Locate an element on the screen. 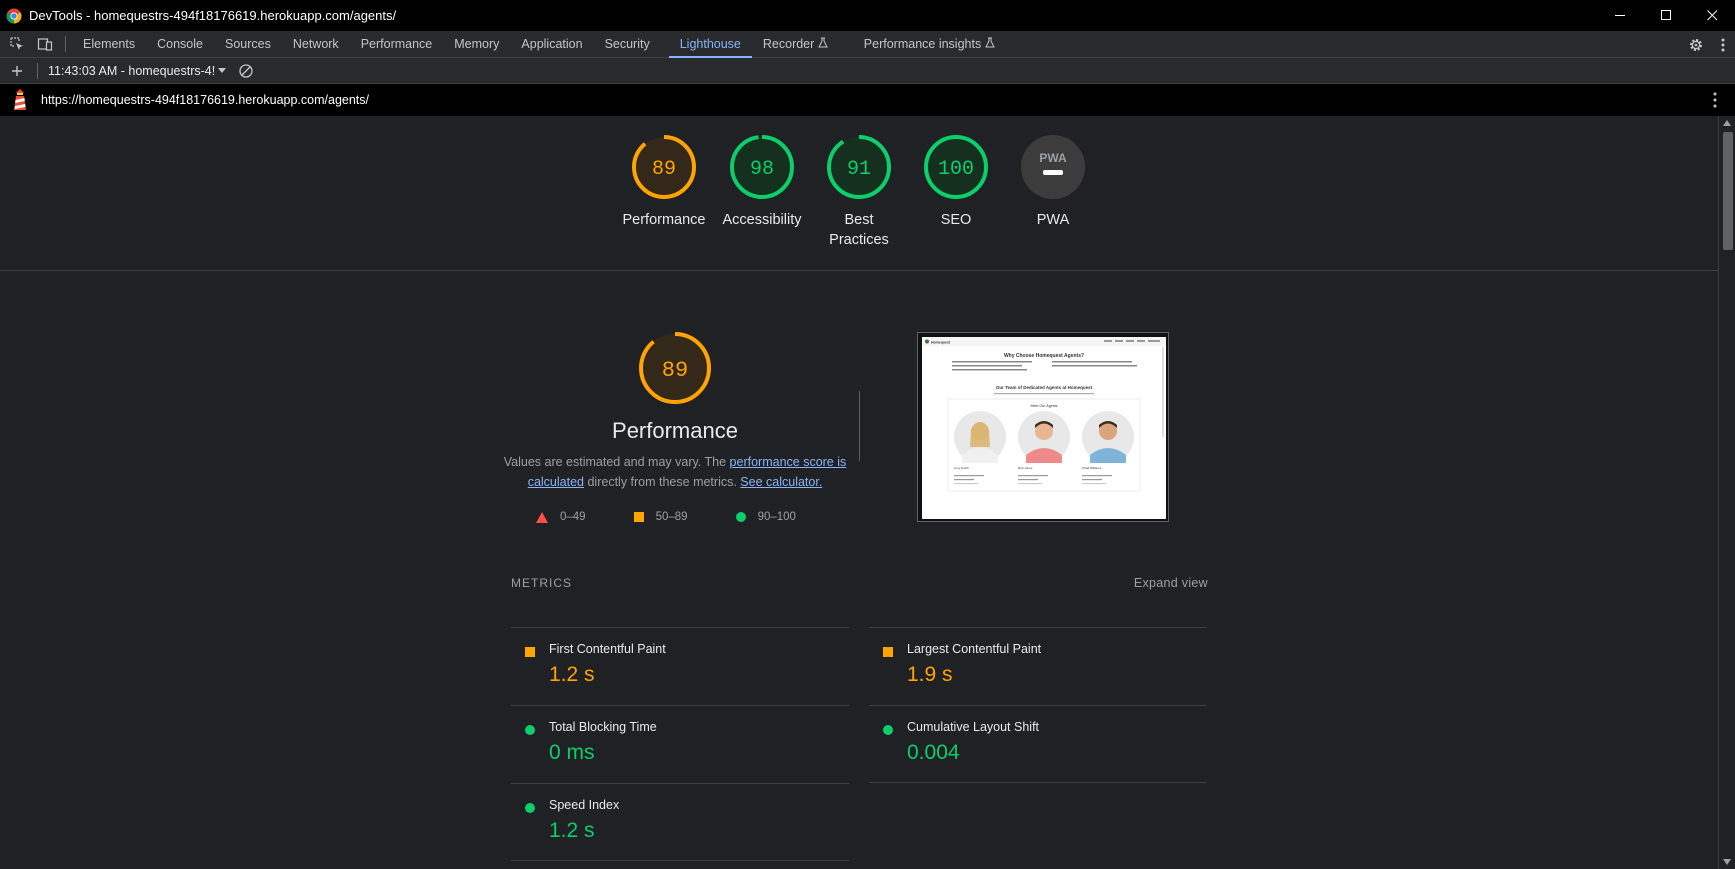  see-calculator-link: See calculator. is located at coordinates (781, 482).